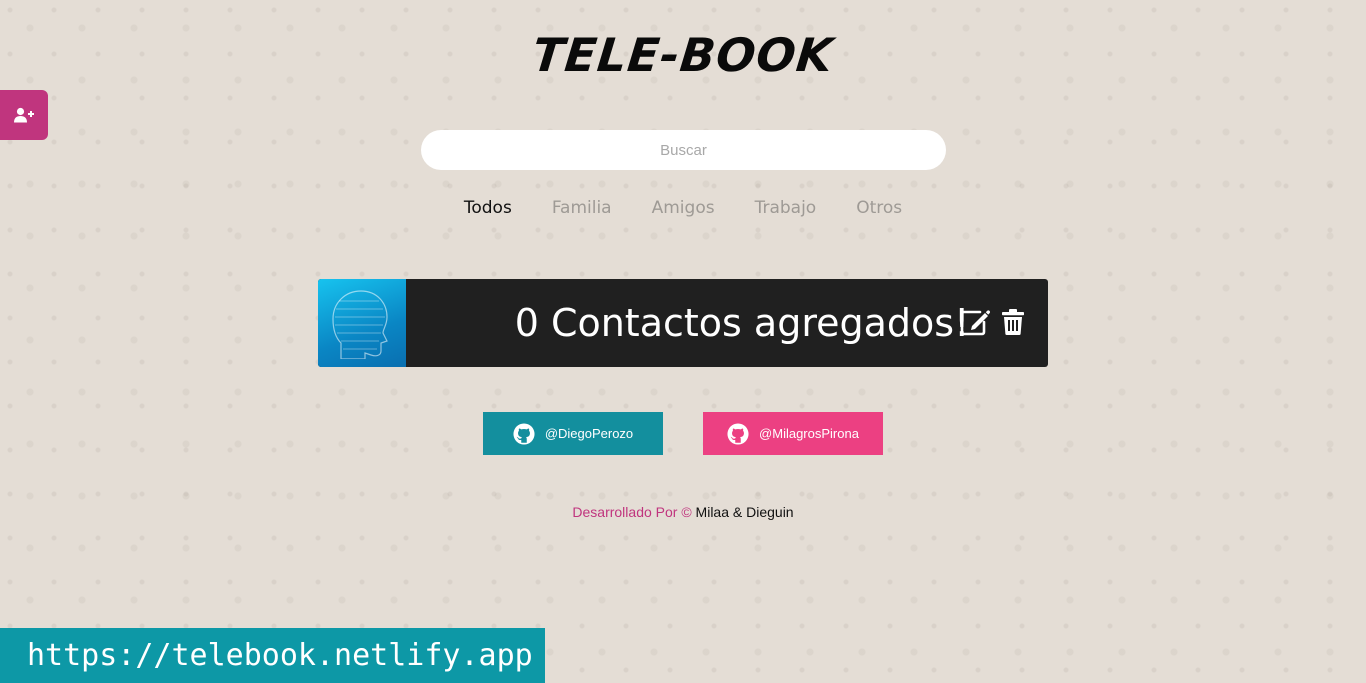 The width and height of the screenshot is (1366, 683). What do you see at coordinates (809, 433) in the screenshot?
I see `github-link-label: @MilagrosPirona` at bounding box center [809, 433].